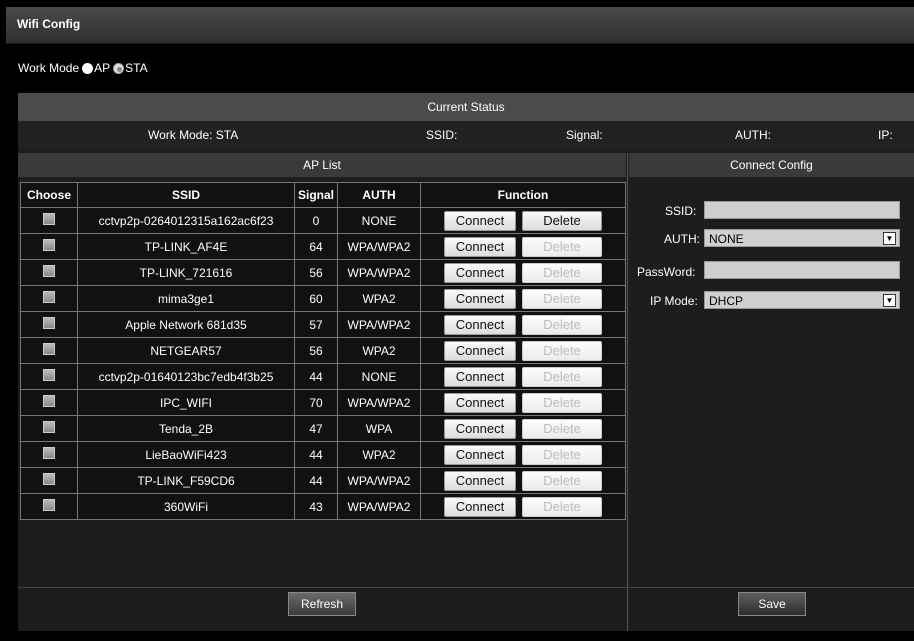 This screenshot has width=914, height=641. Describe the element at coordinates (316, 298) in the screenshot. I see `signal-cell: 60` at that location.